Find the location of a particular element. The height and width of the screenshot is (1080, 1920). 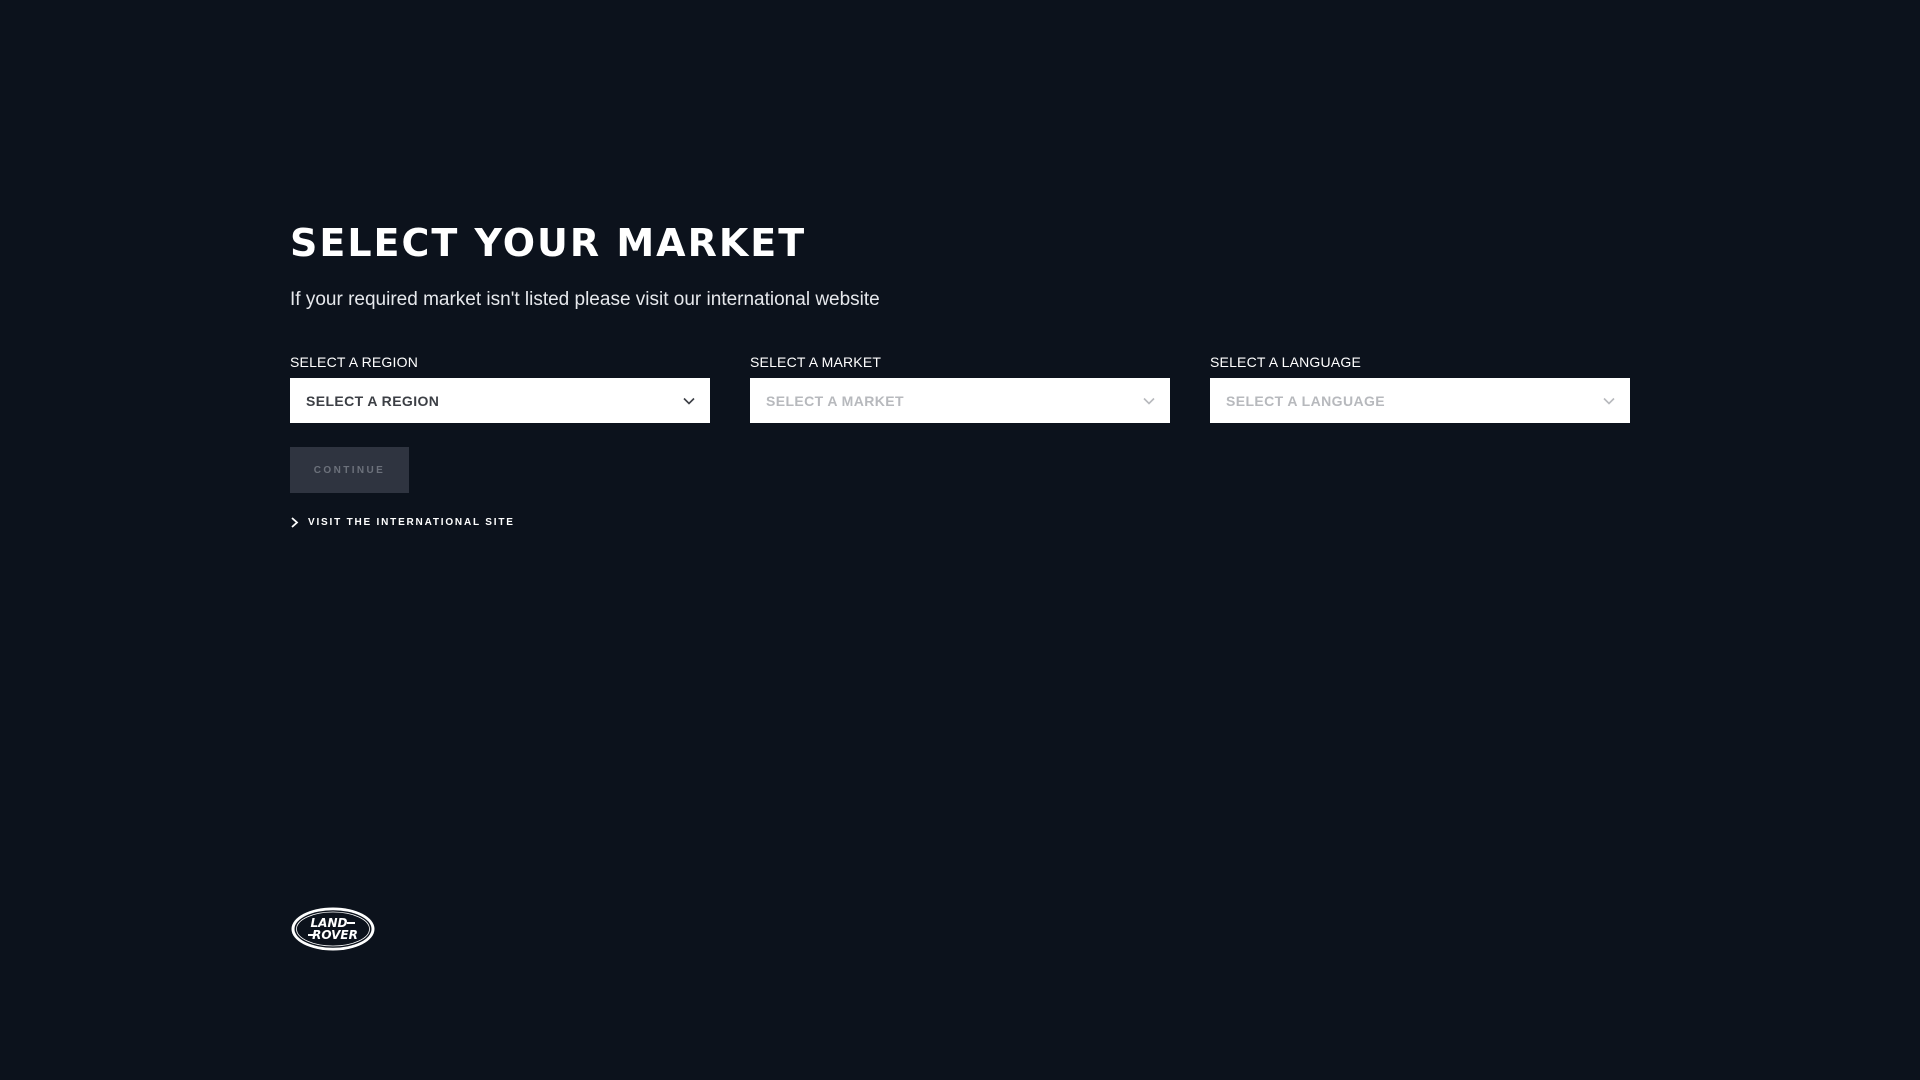

international-site-link-label: VISIT THE INTERNATIONAL SITE is located at coordinates (411, 522).